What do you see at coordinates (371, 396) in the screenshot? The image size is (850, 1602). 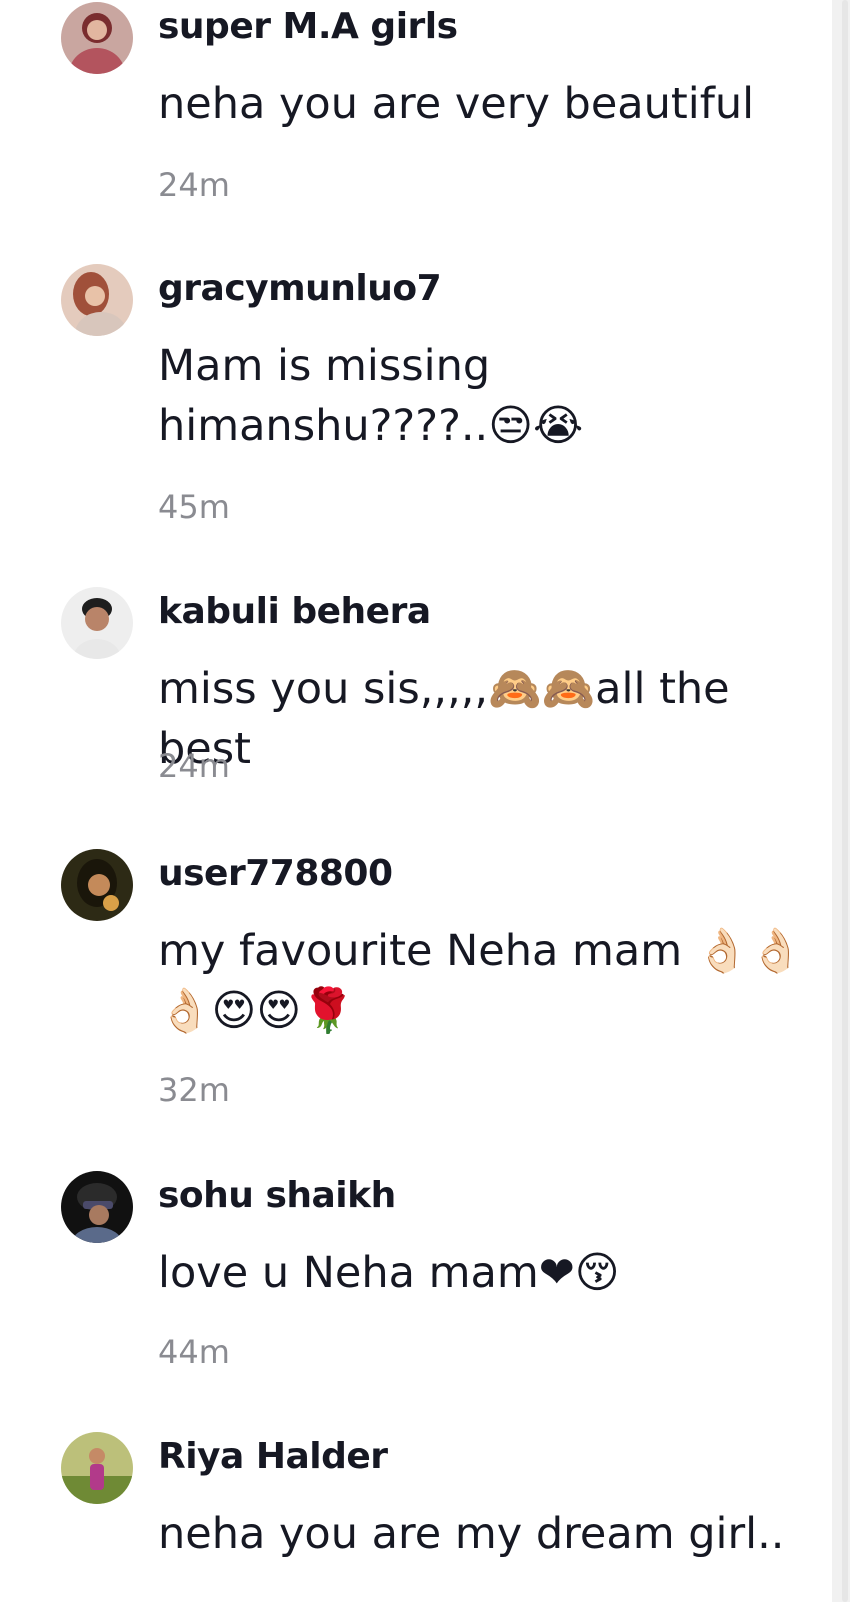 I see `comment-text: Mam is missing himanshu????..😒😭` at bounding box center [371, 396].